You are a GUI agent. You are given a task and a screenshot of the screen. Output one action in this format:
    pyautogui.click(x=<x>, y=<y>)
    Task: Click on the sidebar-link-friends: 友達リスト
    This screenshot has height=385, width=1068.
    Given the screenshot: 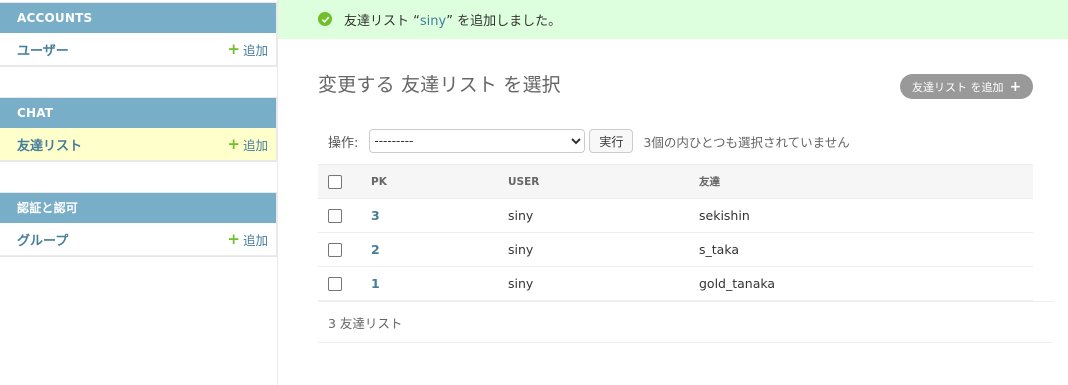 What is the action you would take?
    pyautogui.click(x=49, y=144)
    